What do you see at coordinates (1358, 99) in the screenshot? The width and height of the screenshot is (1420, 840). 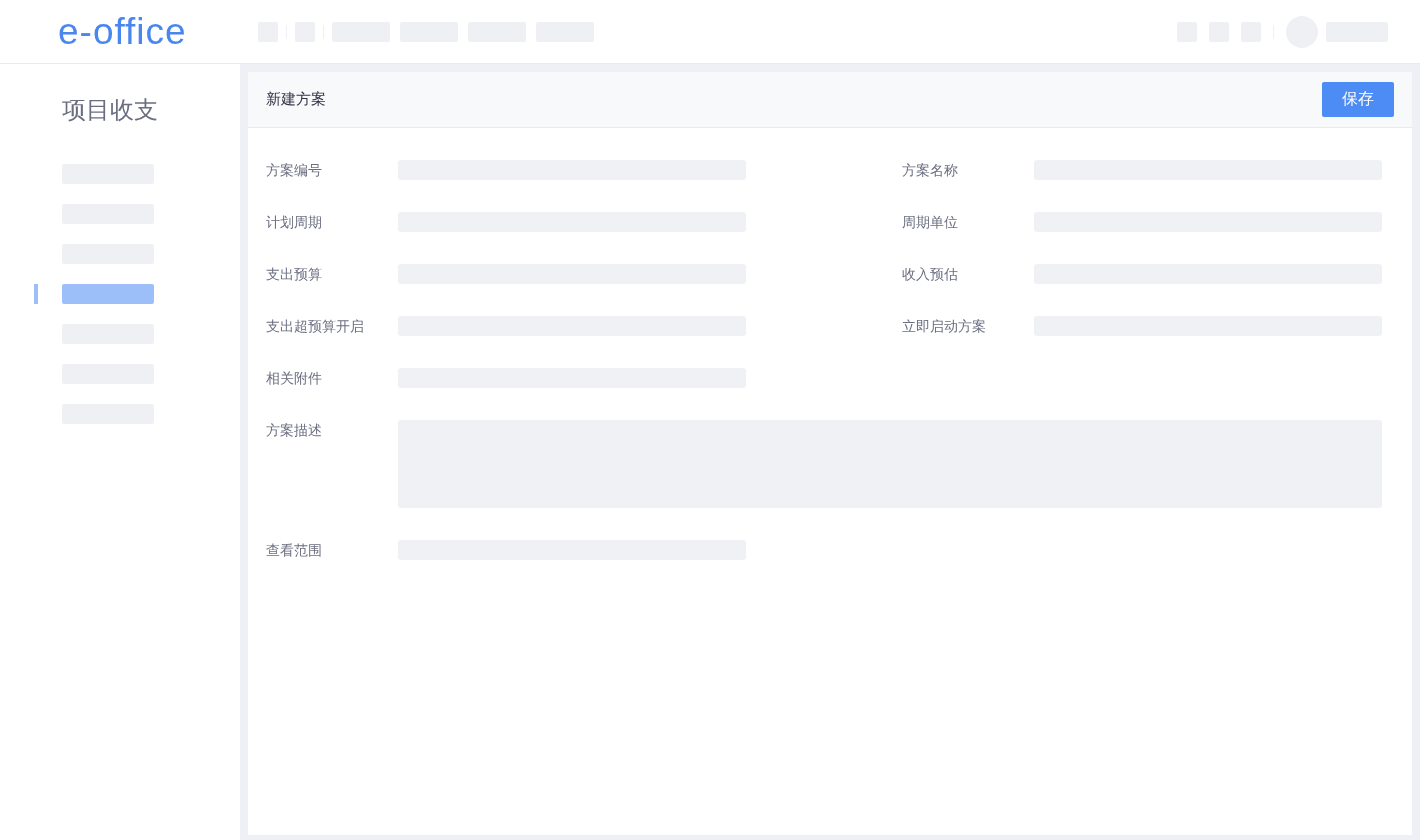 I see `save-button: 保存` at bounding box center [1358, 99].